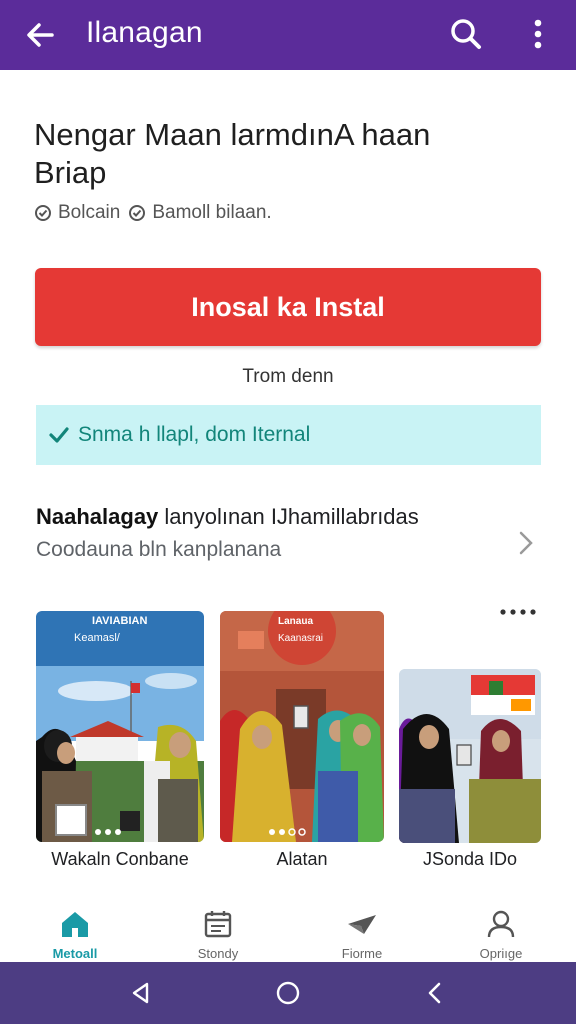 This screenshot has width=576, height=1024. Describe the element at coordinates (288, 927) in the screenshot. I see `bottom-navigation: Metoall Stondy Fiorme Opriıge` at that location.